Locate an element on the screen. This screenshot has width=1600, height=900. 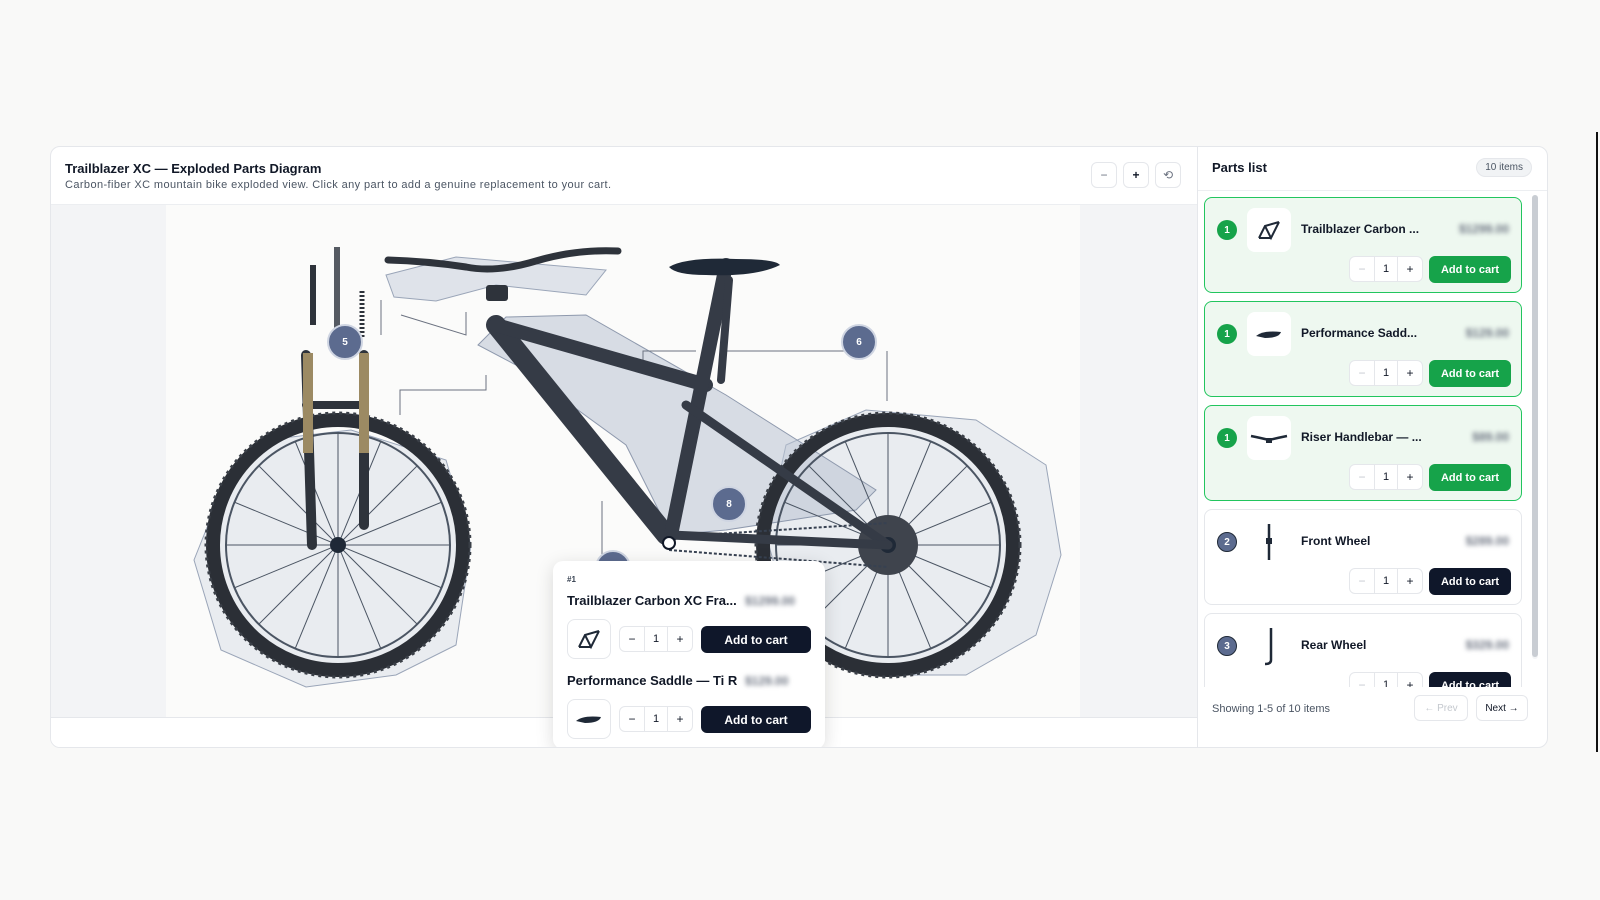
parts-list-scrollbar is located at coordinates (1535, 427).